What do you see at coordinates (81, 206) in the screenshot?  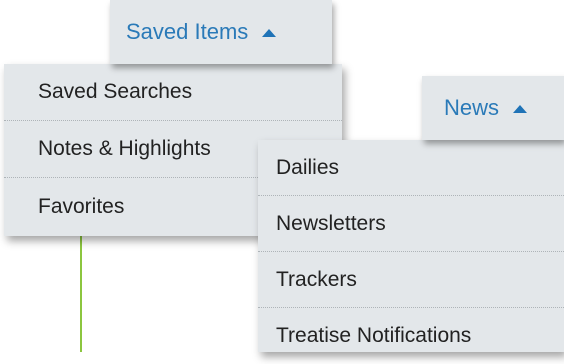 I see `menu-item-label: Favorites` at bounding box center [81, 206].